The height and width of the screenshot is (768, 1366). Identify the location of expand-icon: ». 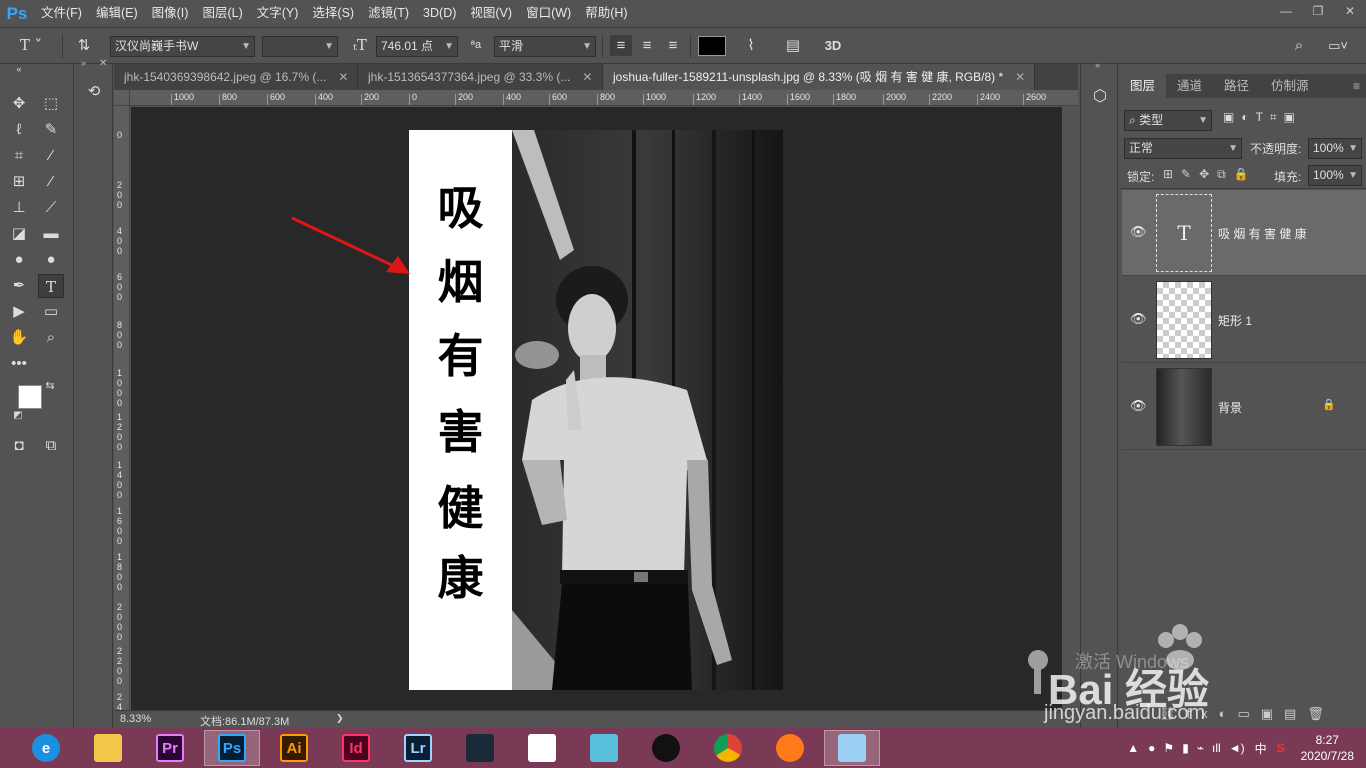
(83, 63).